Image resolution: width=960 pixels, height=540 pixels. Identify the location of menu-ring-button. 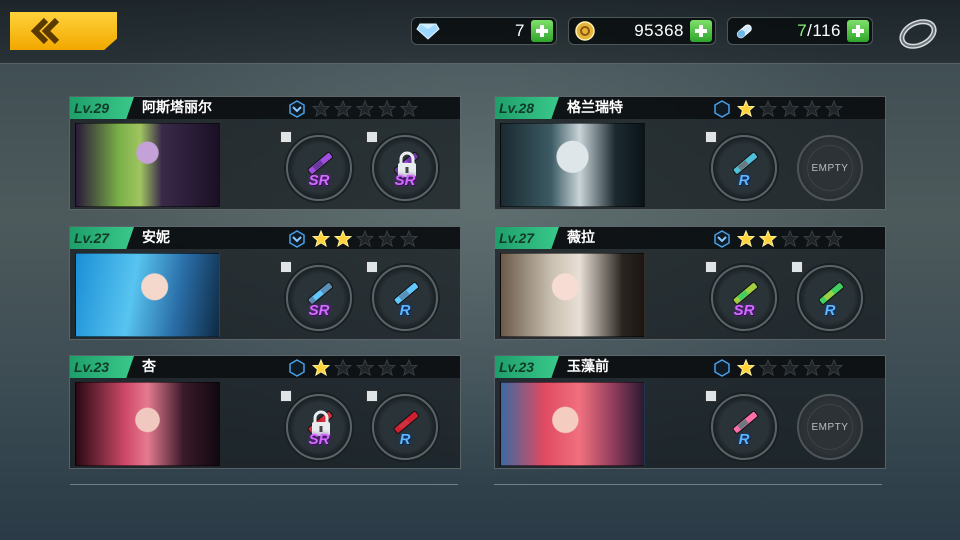
(918, 33).